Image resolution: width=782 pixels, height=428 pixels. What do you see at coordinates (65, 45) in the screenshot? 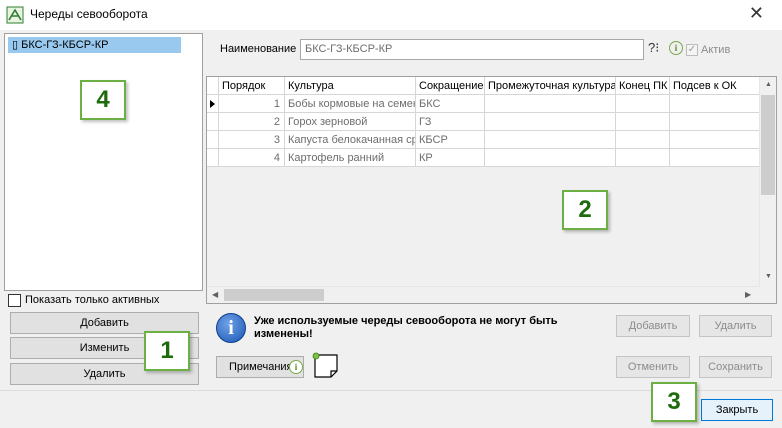
I see `list-item-label: БКС-ГЗ-КБСР-КР` at bounding box center [65, 45].